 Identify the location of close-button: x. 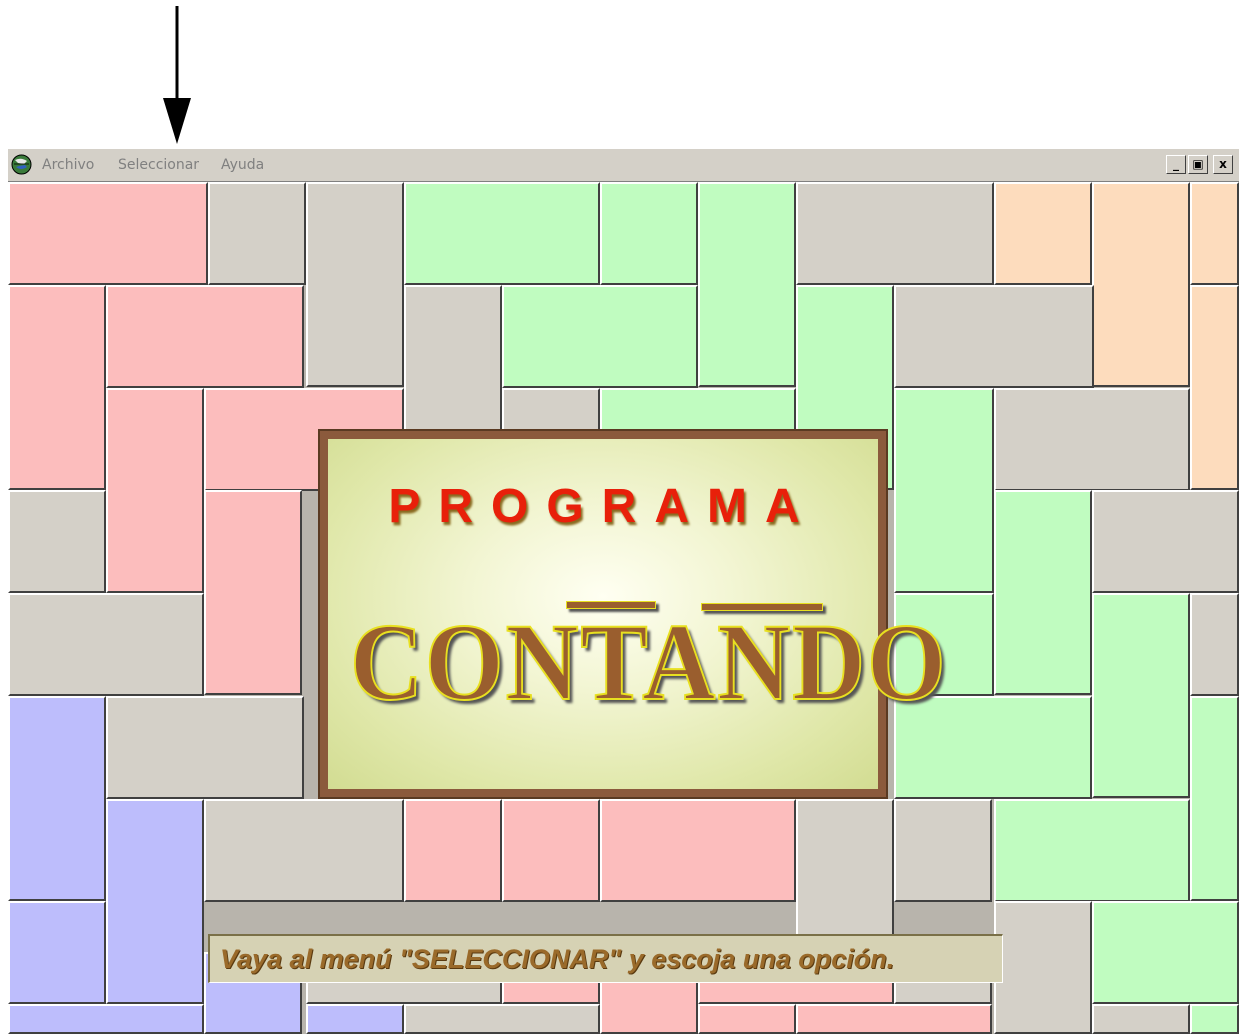
(1223, 164).